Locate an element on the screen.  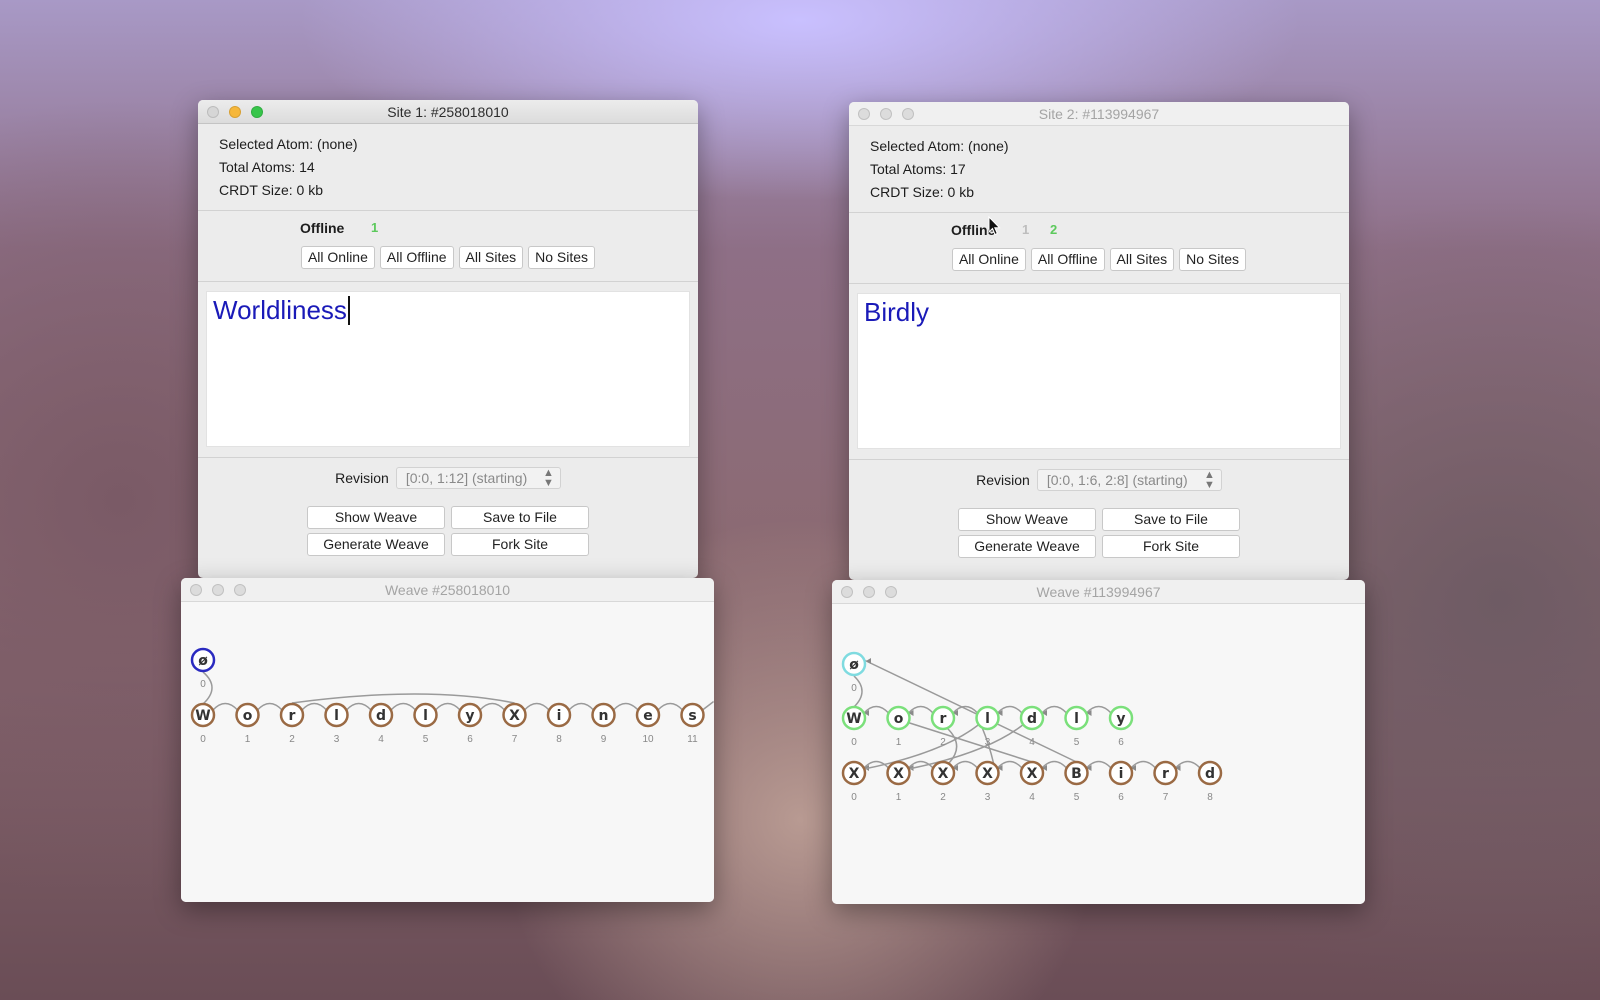
offline-status: Offline is located at coordinates (322, 228).